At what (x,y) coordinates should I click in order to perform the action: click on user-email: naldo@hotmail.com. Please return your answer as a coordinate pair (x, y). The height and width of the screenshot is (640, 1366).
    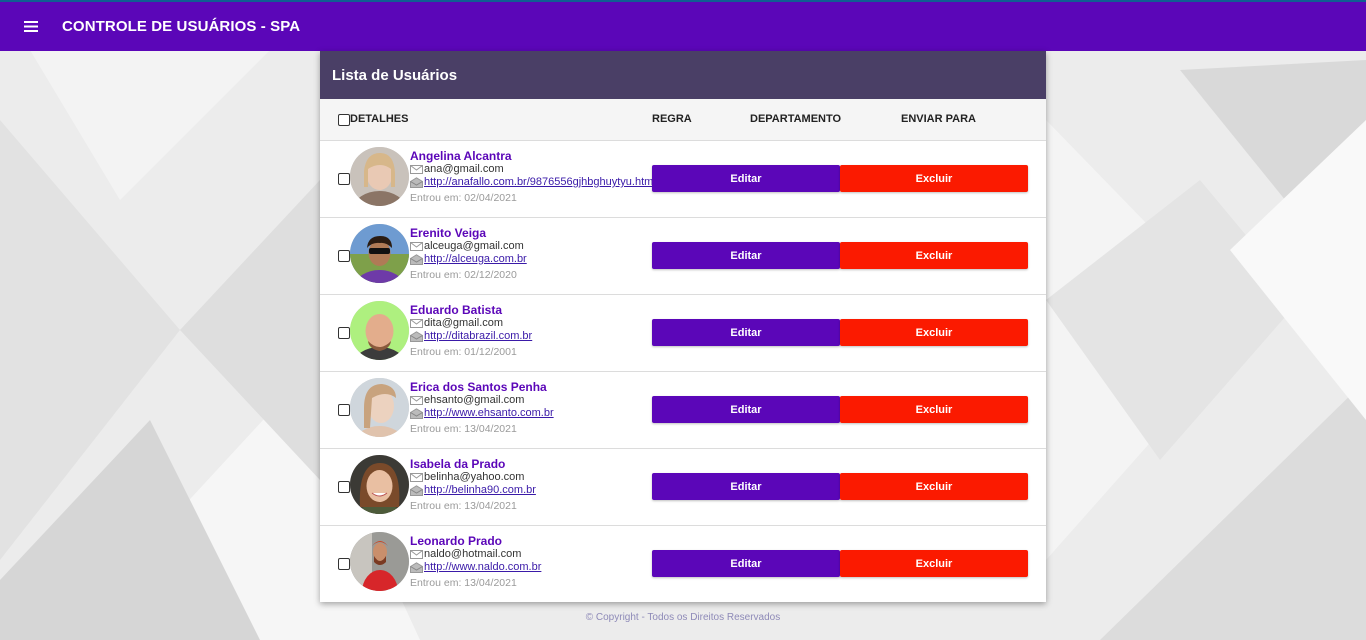
    Looking at the image, I should click on (473, 554).